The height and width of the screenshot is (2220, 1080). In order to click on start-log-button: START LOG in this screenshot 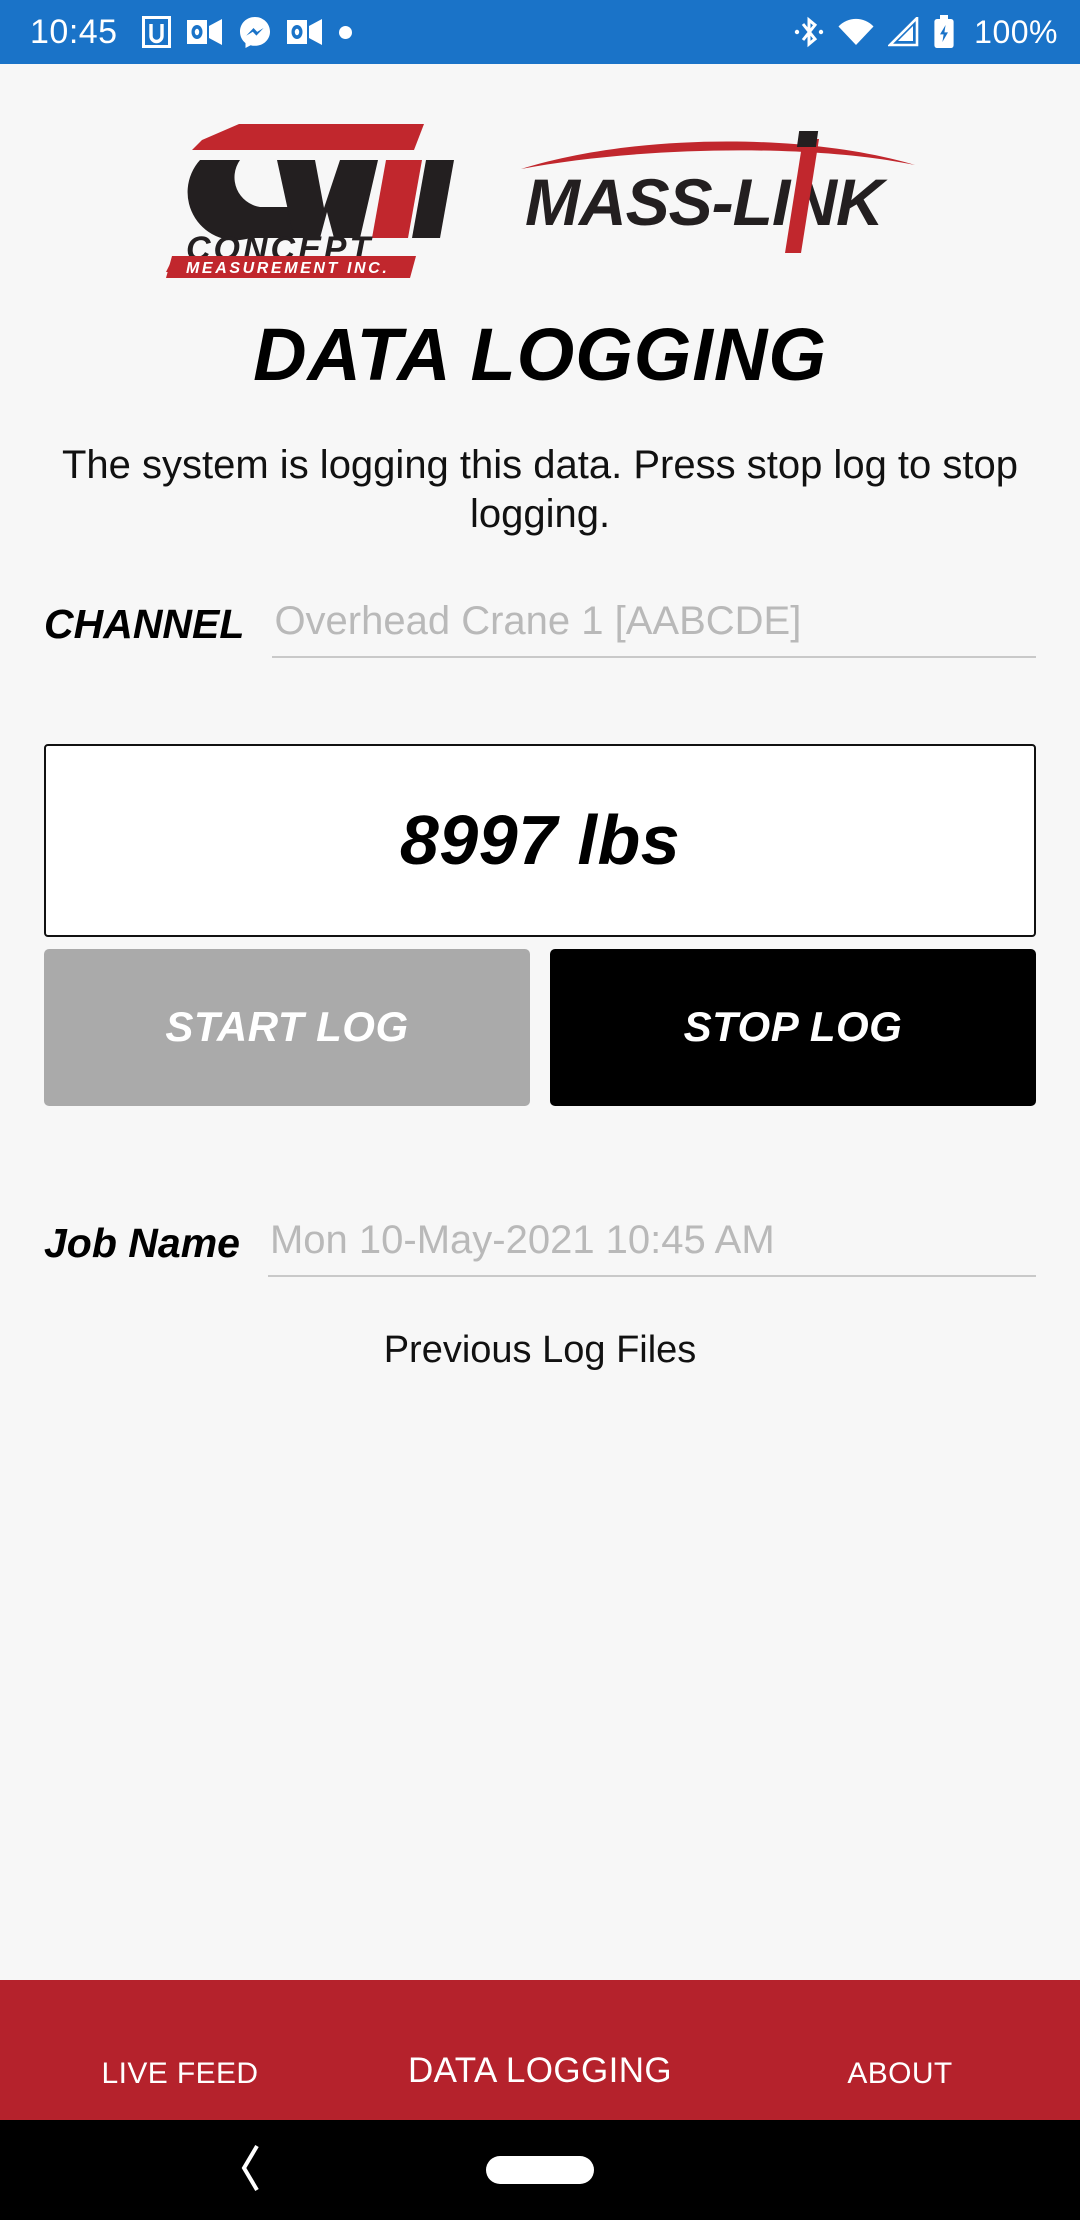, I will do `click(287, 1027)`.